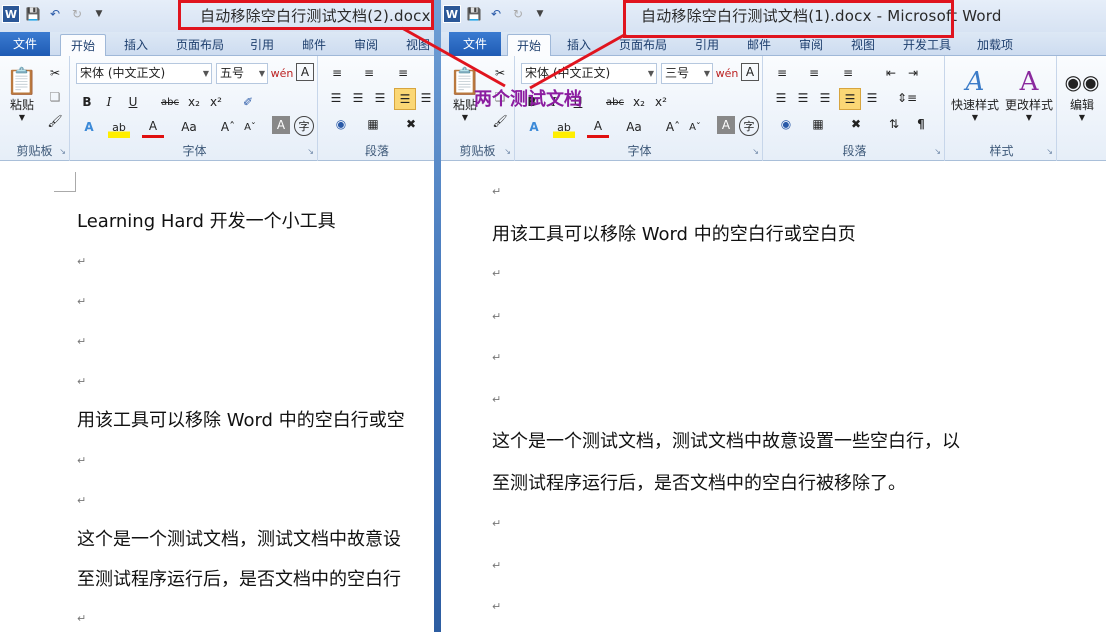 Image resolution: width=1106 pixels, height=632 pixels. I want to click on annotation-label: 两个测试文档, so click(528, 99).